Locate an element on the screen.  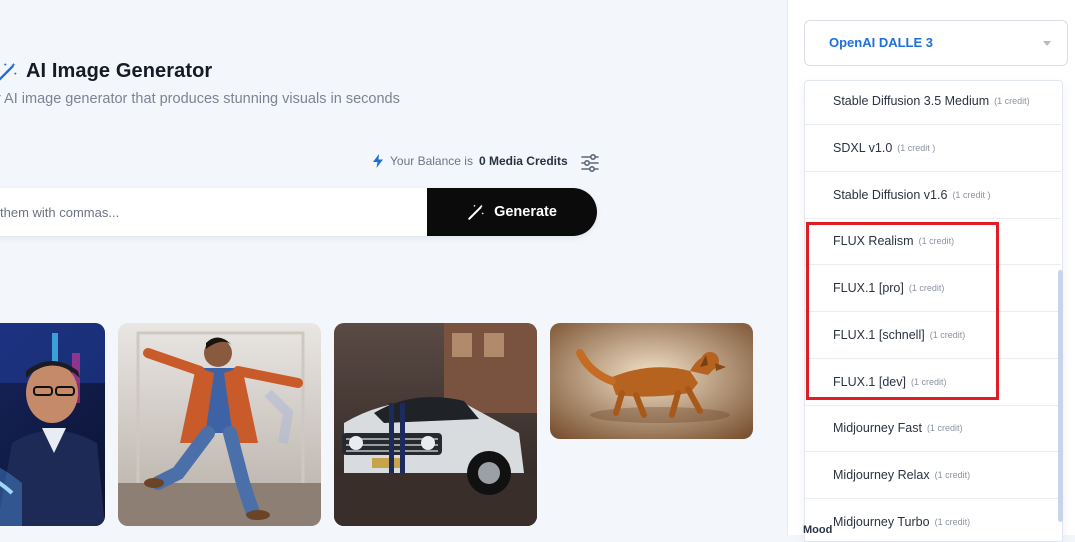
gallery-image-dancer is located at coordinates (219, 424).